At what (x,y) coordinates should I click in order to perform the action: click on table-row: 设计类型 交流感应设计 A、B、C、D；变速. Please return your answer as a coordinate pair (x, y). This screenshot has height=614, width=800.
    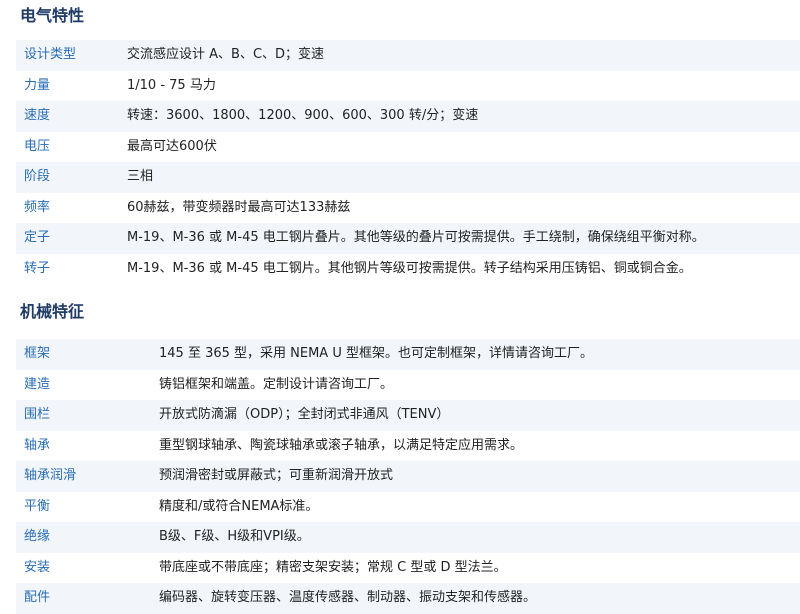
    Looking at the image, I should click on (408, 55).